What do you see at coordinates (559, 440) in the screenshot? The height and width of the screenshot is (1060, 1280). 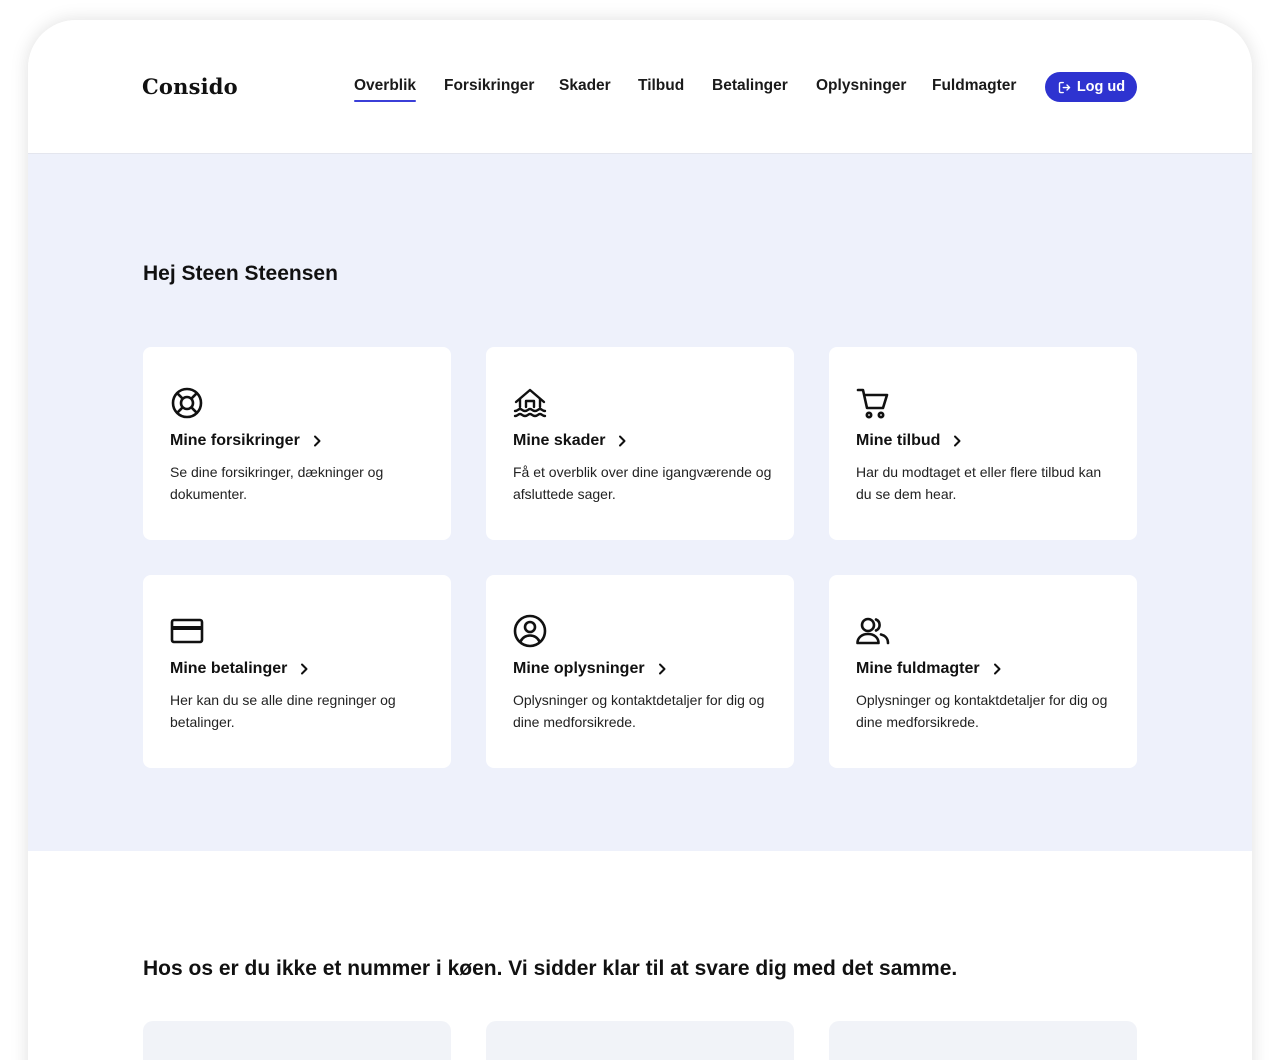 I see `card-title-text: Mine skader` at bounding box center [559, 440].